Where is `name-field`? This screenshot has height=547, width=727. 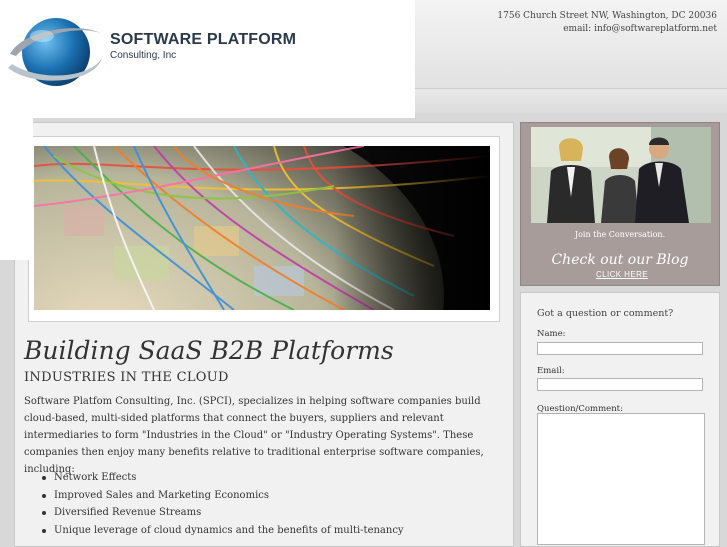
name-field is located at coordinates (620, 348).